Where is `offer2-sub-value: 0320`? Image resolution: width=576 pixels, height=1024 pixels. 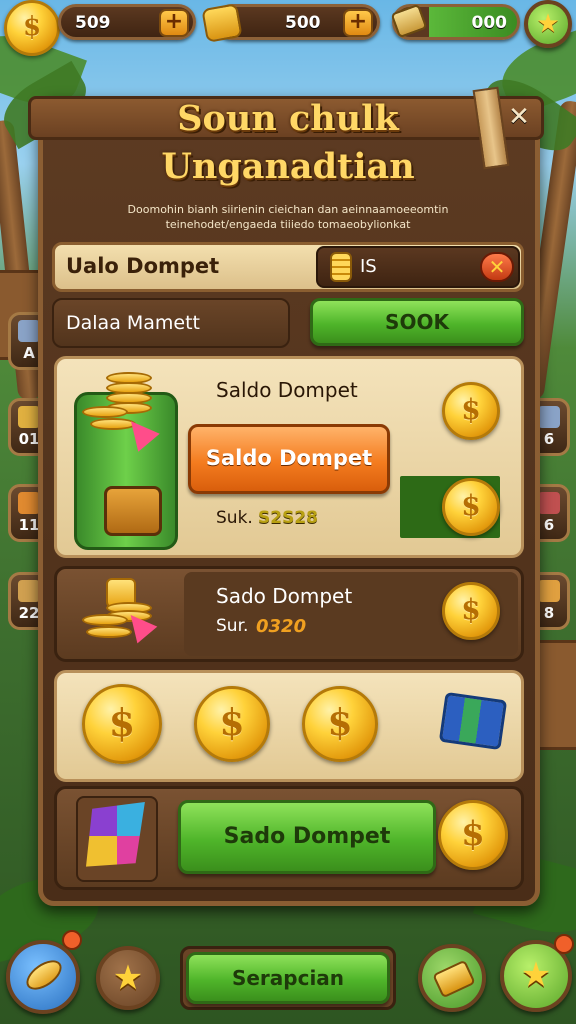 offer2-sub-value: 0320 is located at coordinates (281, 626).